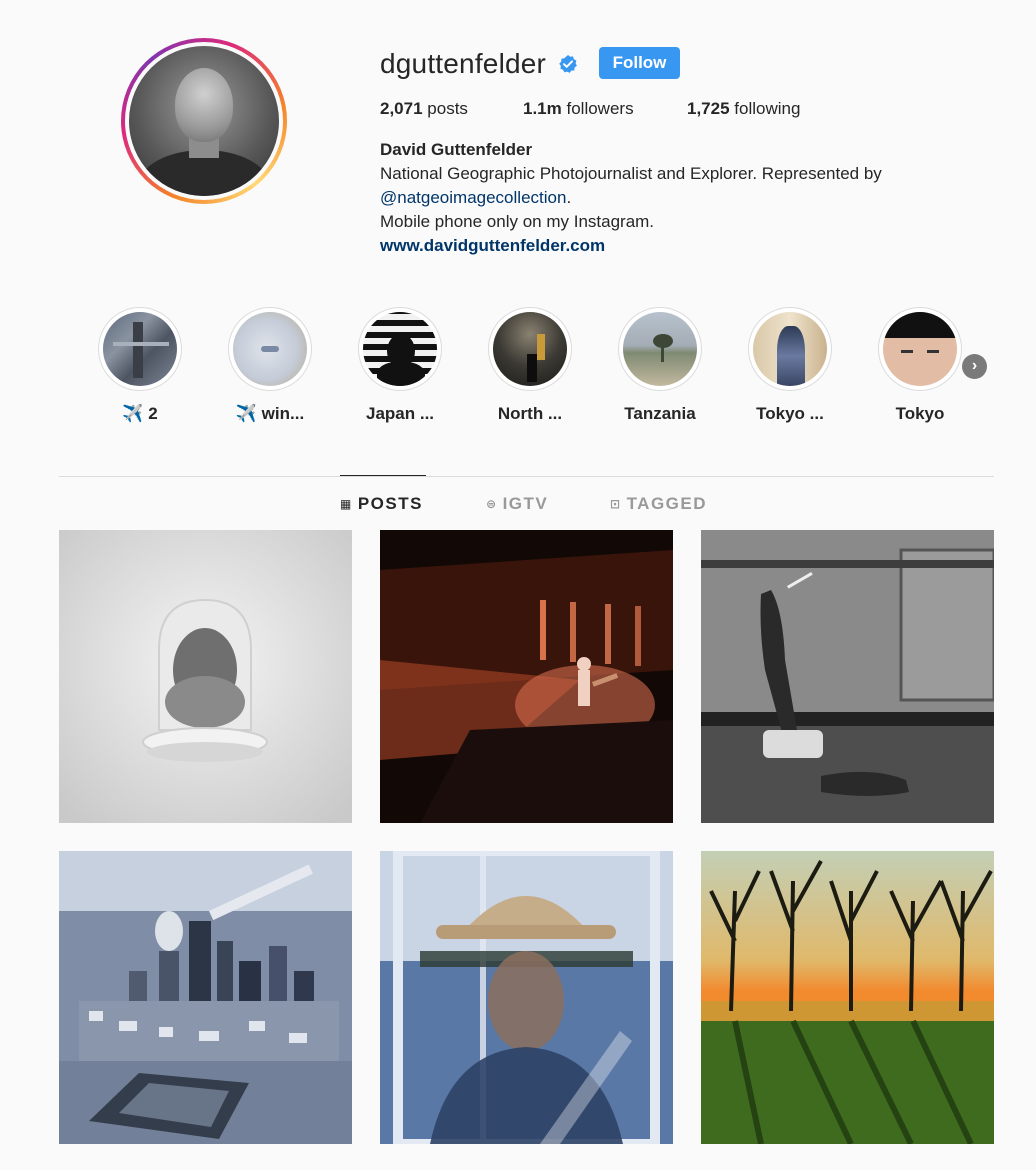 The height and width of the screenshot is (1170, 1036). I want to click on post-image-hands-under-door, so click(847, 676).